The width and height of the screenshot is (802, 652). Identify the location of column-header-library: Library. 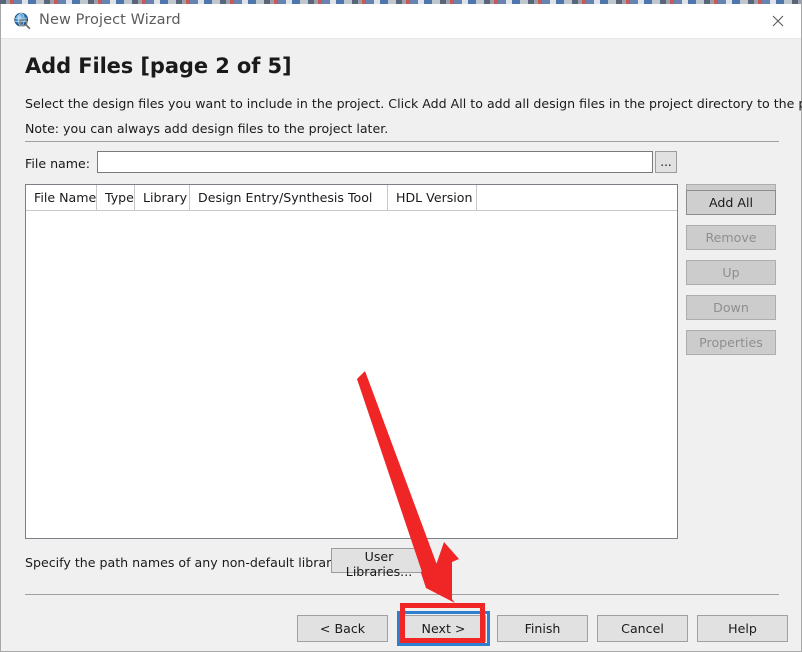
(162, 197).